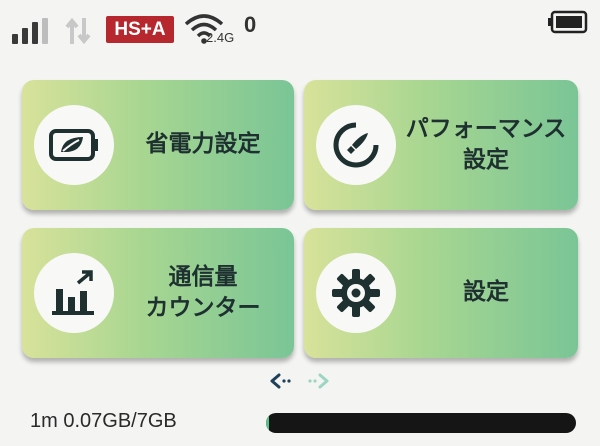  Describe the element at coordinates (268, 423) in the screenshot. I see `data-usage-fill` at that location.